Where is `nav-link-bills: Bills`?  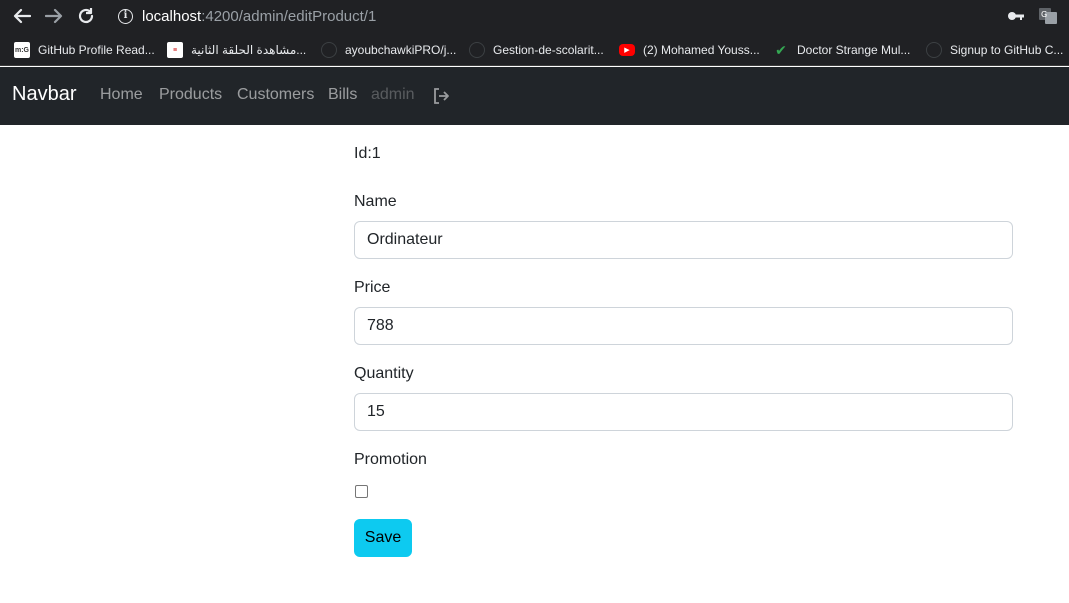 nav-link-bills: Bills is located at coordinates (342, 95).